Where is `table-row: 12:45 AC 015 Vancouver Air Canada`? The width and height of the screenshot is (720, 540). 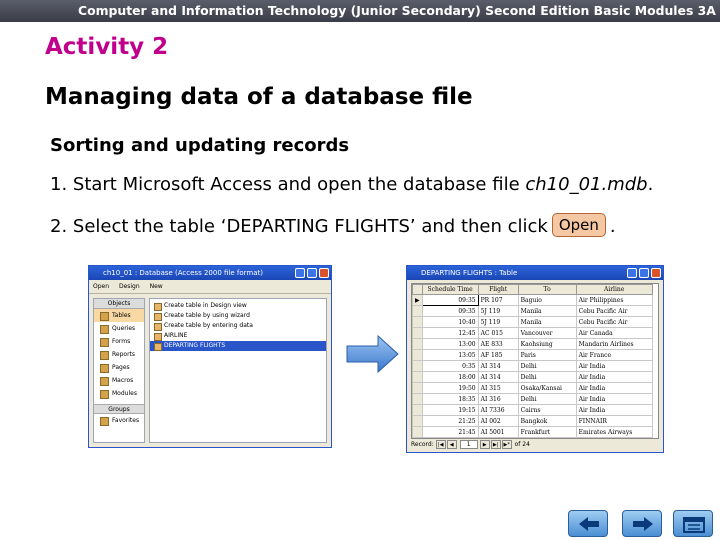 table-row: 12:45 AC 015 Vancouver Air Canada is located at coordinates (532, 333).